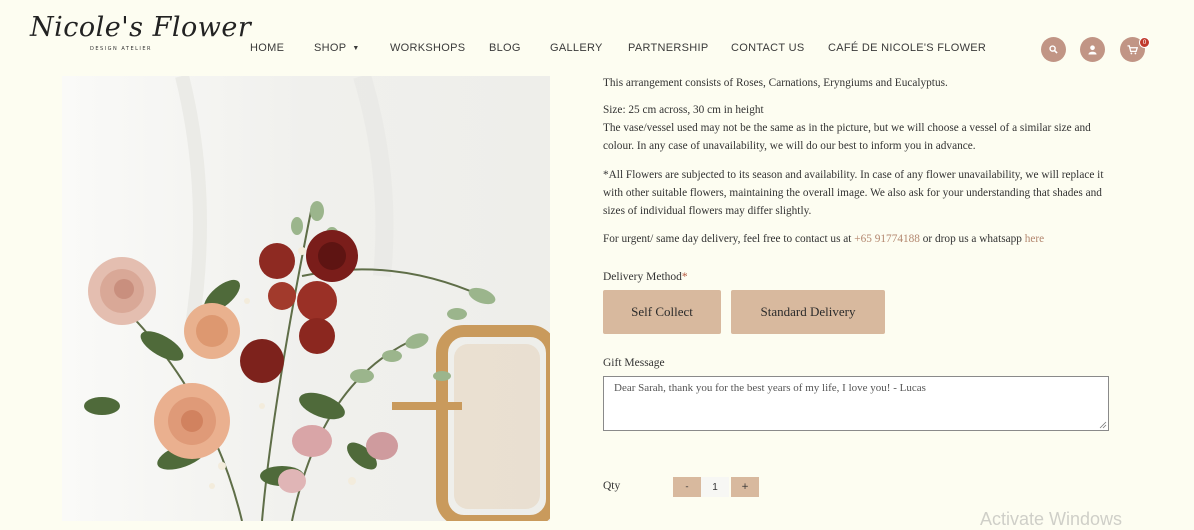  I want to click on user-icon, so click(1092, 49).